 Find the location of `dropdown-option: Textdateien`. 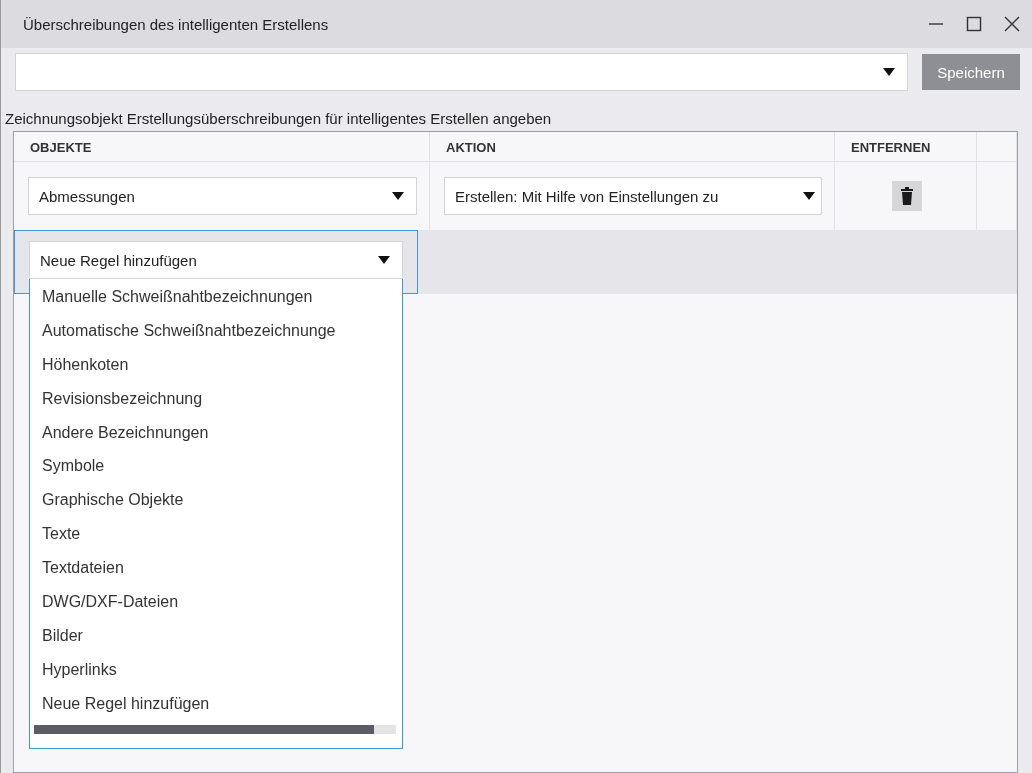

dropdown-option: Textdateien is located at coordinates (216, 569).